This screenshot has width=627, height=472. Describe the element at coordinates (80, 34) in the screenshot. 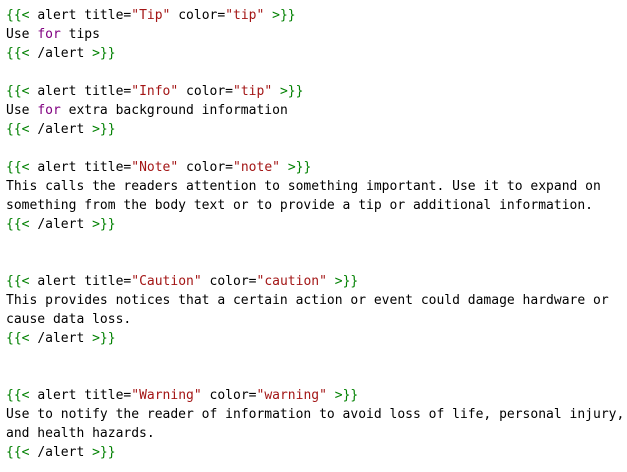

I see `body-text: tips` at that location.